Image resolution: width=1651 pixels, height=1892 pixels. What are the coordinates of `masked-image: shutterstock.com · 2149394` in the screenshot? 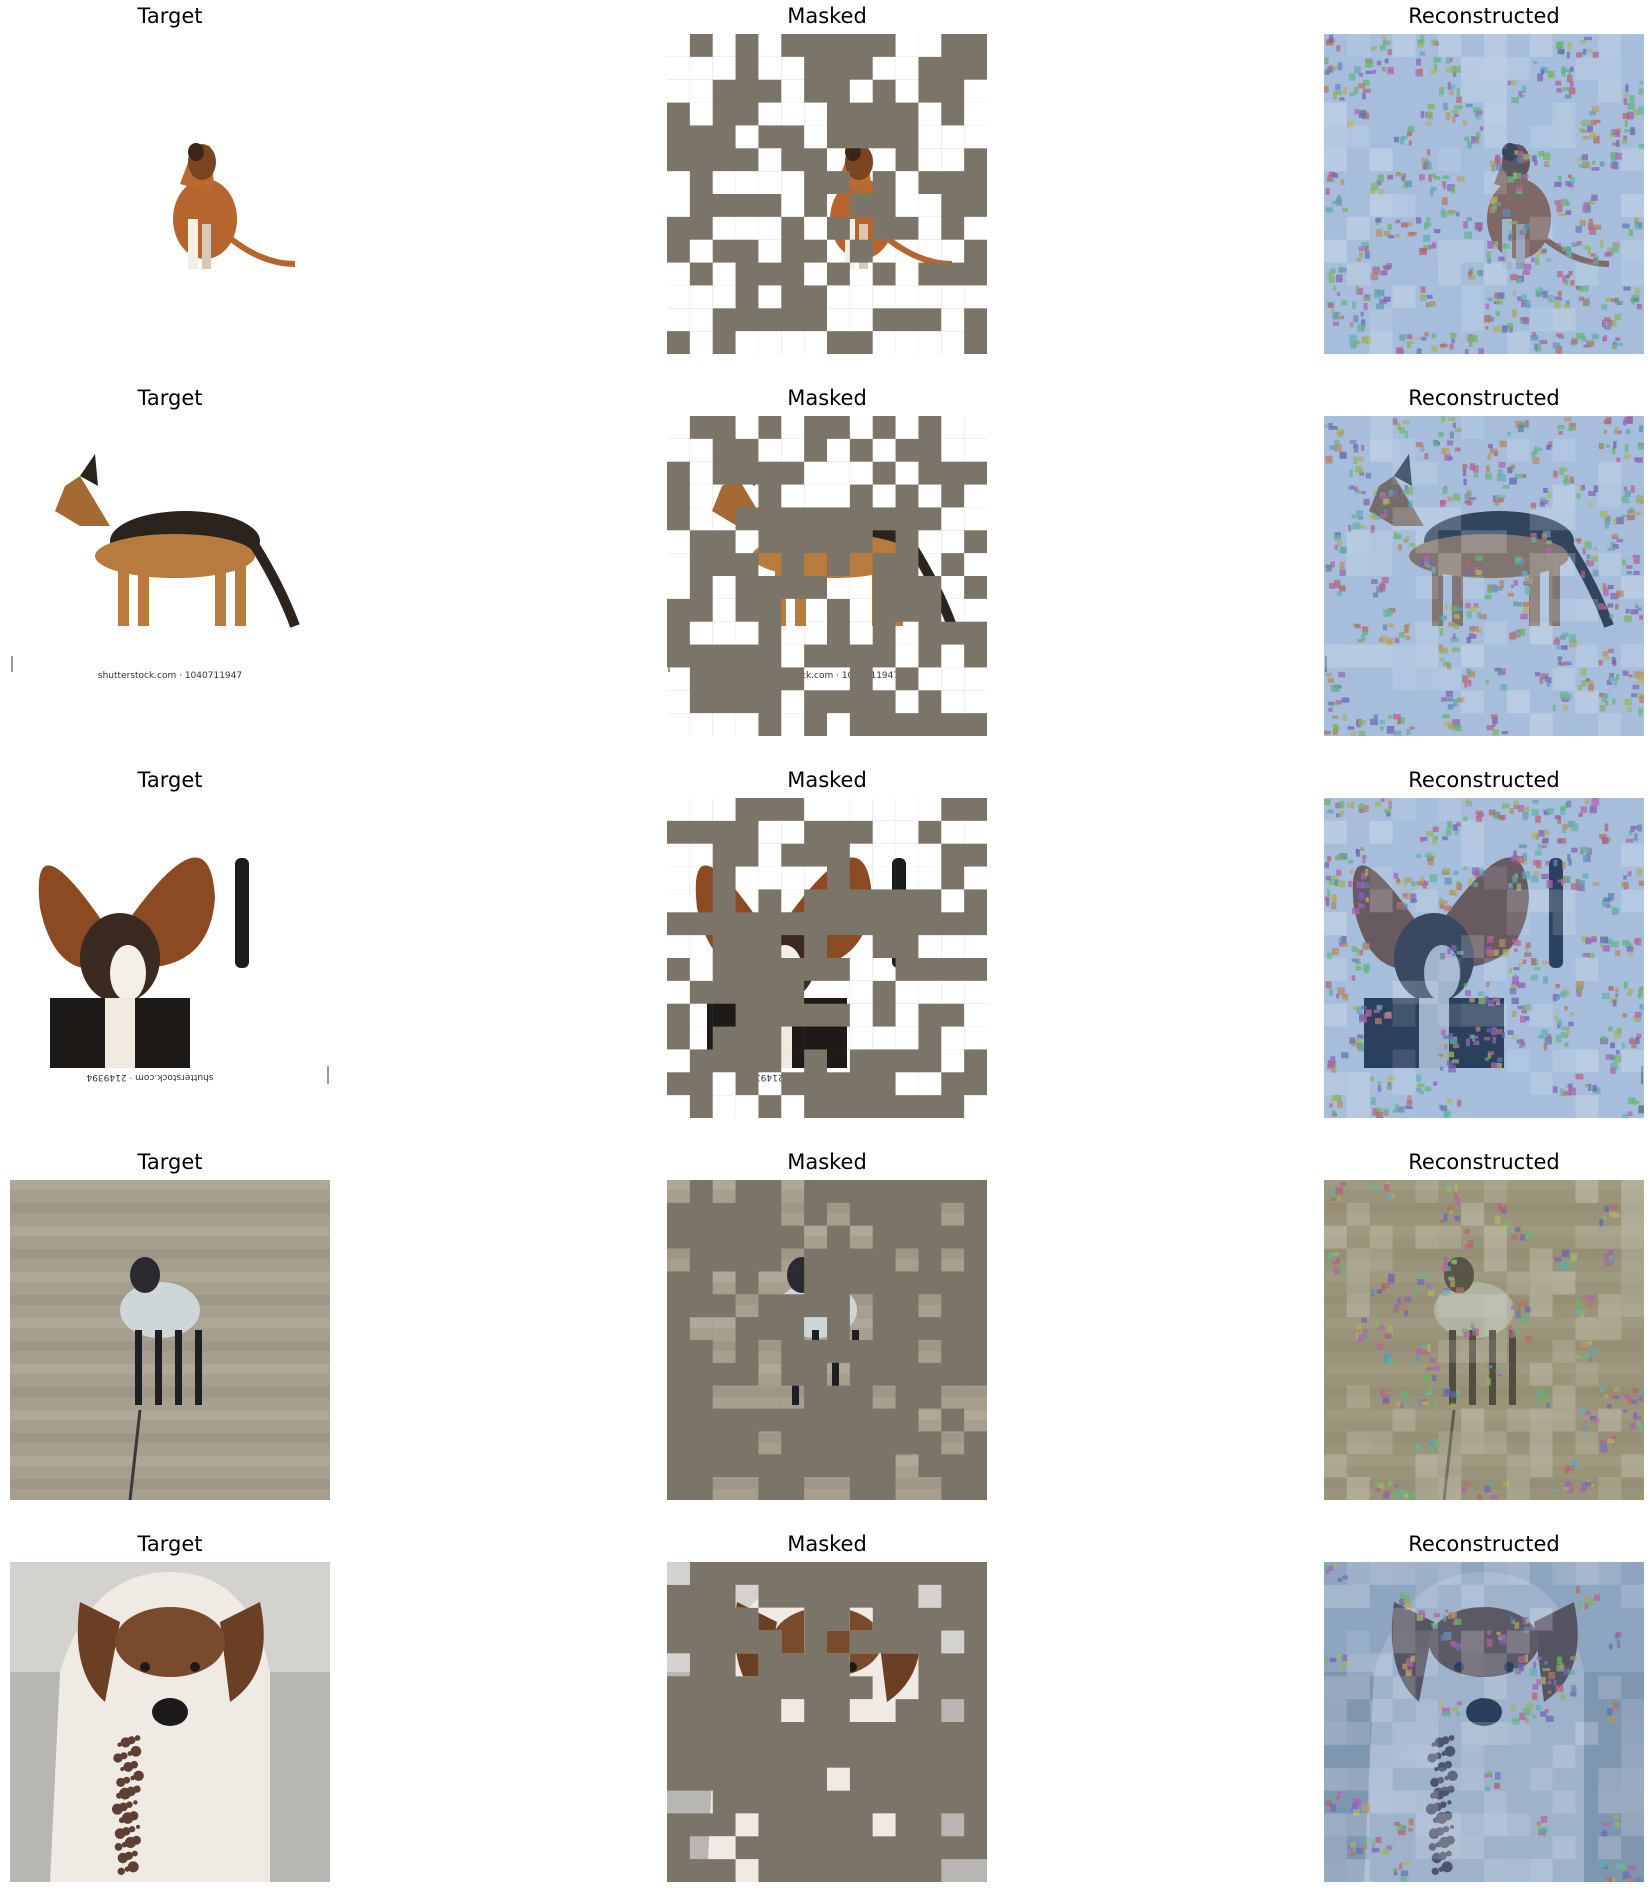 It's located at (827, 958).